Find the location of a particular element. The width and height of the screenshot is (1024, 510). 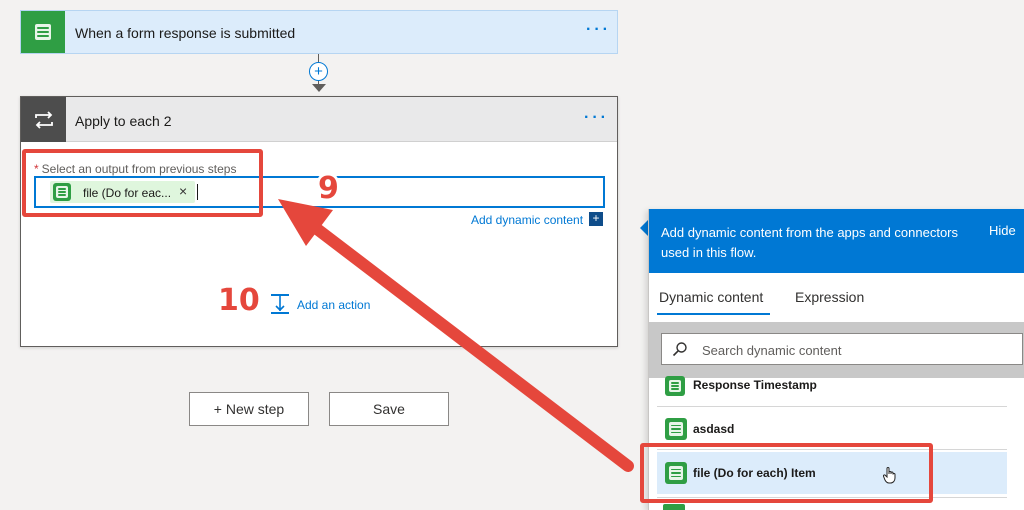

annotation-number-9: 9 is located at coordinates (328, 188).